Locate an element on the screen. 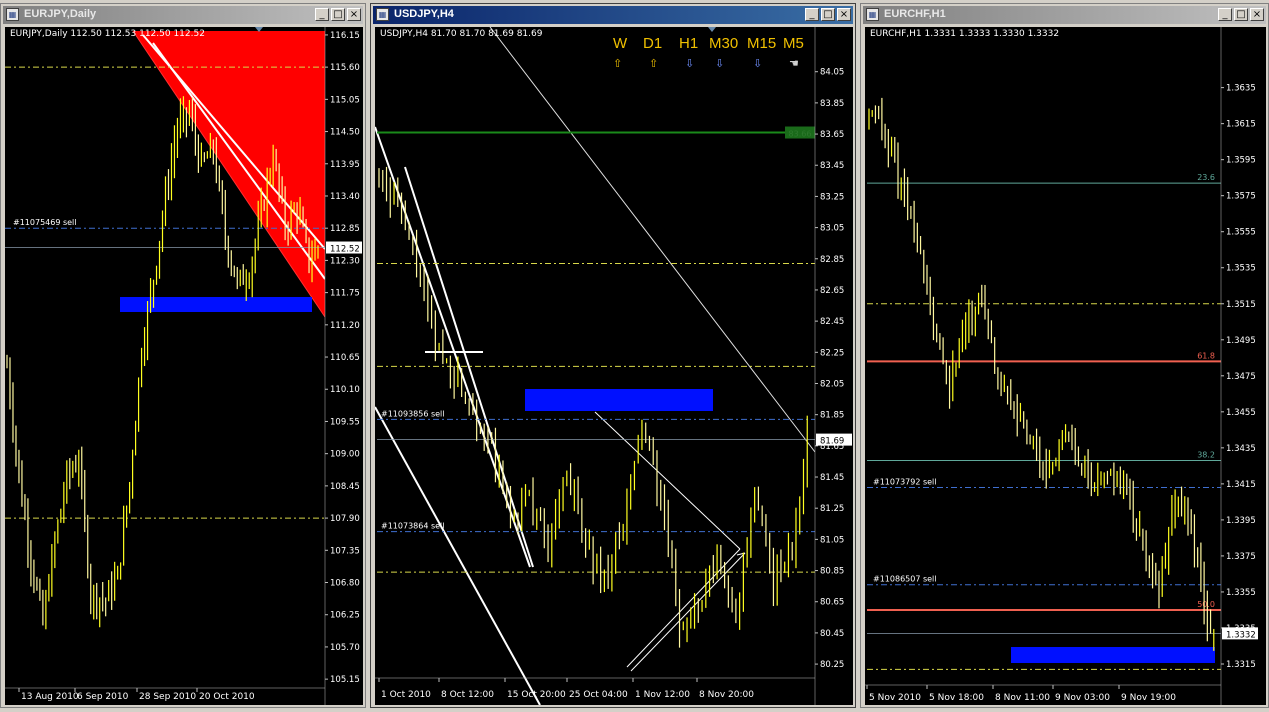 Image resolution: width=1269 pixels, height=712 pixels. price-axis-label: 82.25 is located at coordinates (832, 353).